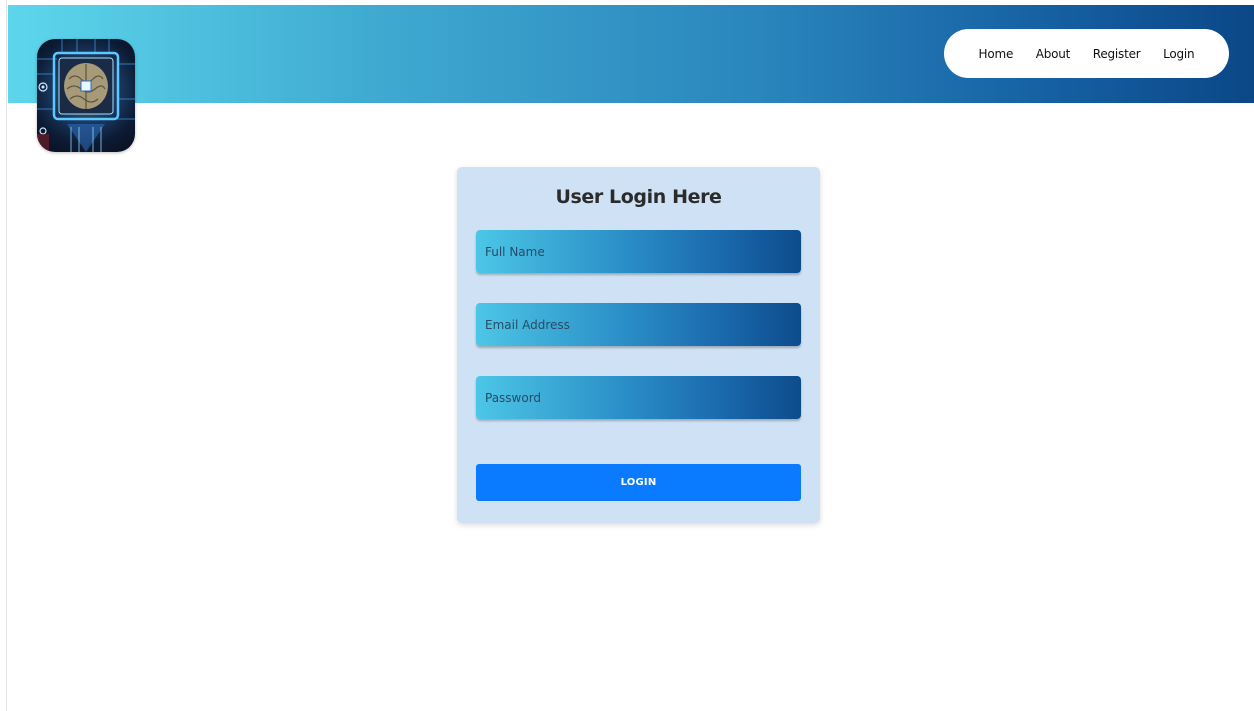  I want to click on main-nav: Home About Register Login, so click(1086, 53).